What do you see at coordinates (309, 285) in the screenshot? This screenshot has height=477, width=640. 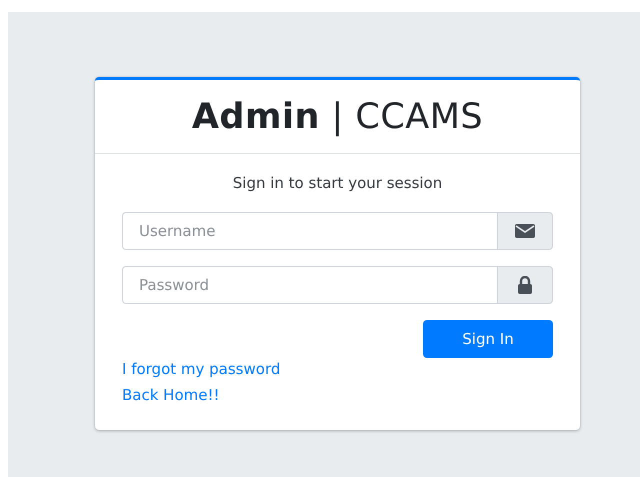 I see `password-field: Password` at bounding box center [309, 285].